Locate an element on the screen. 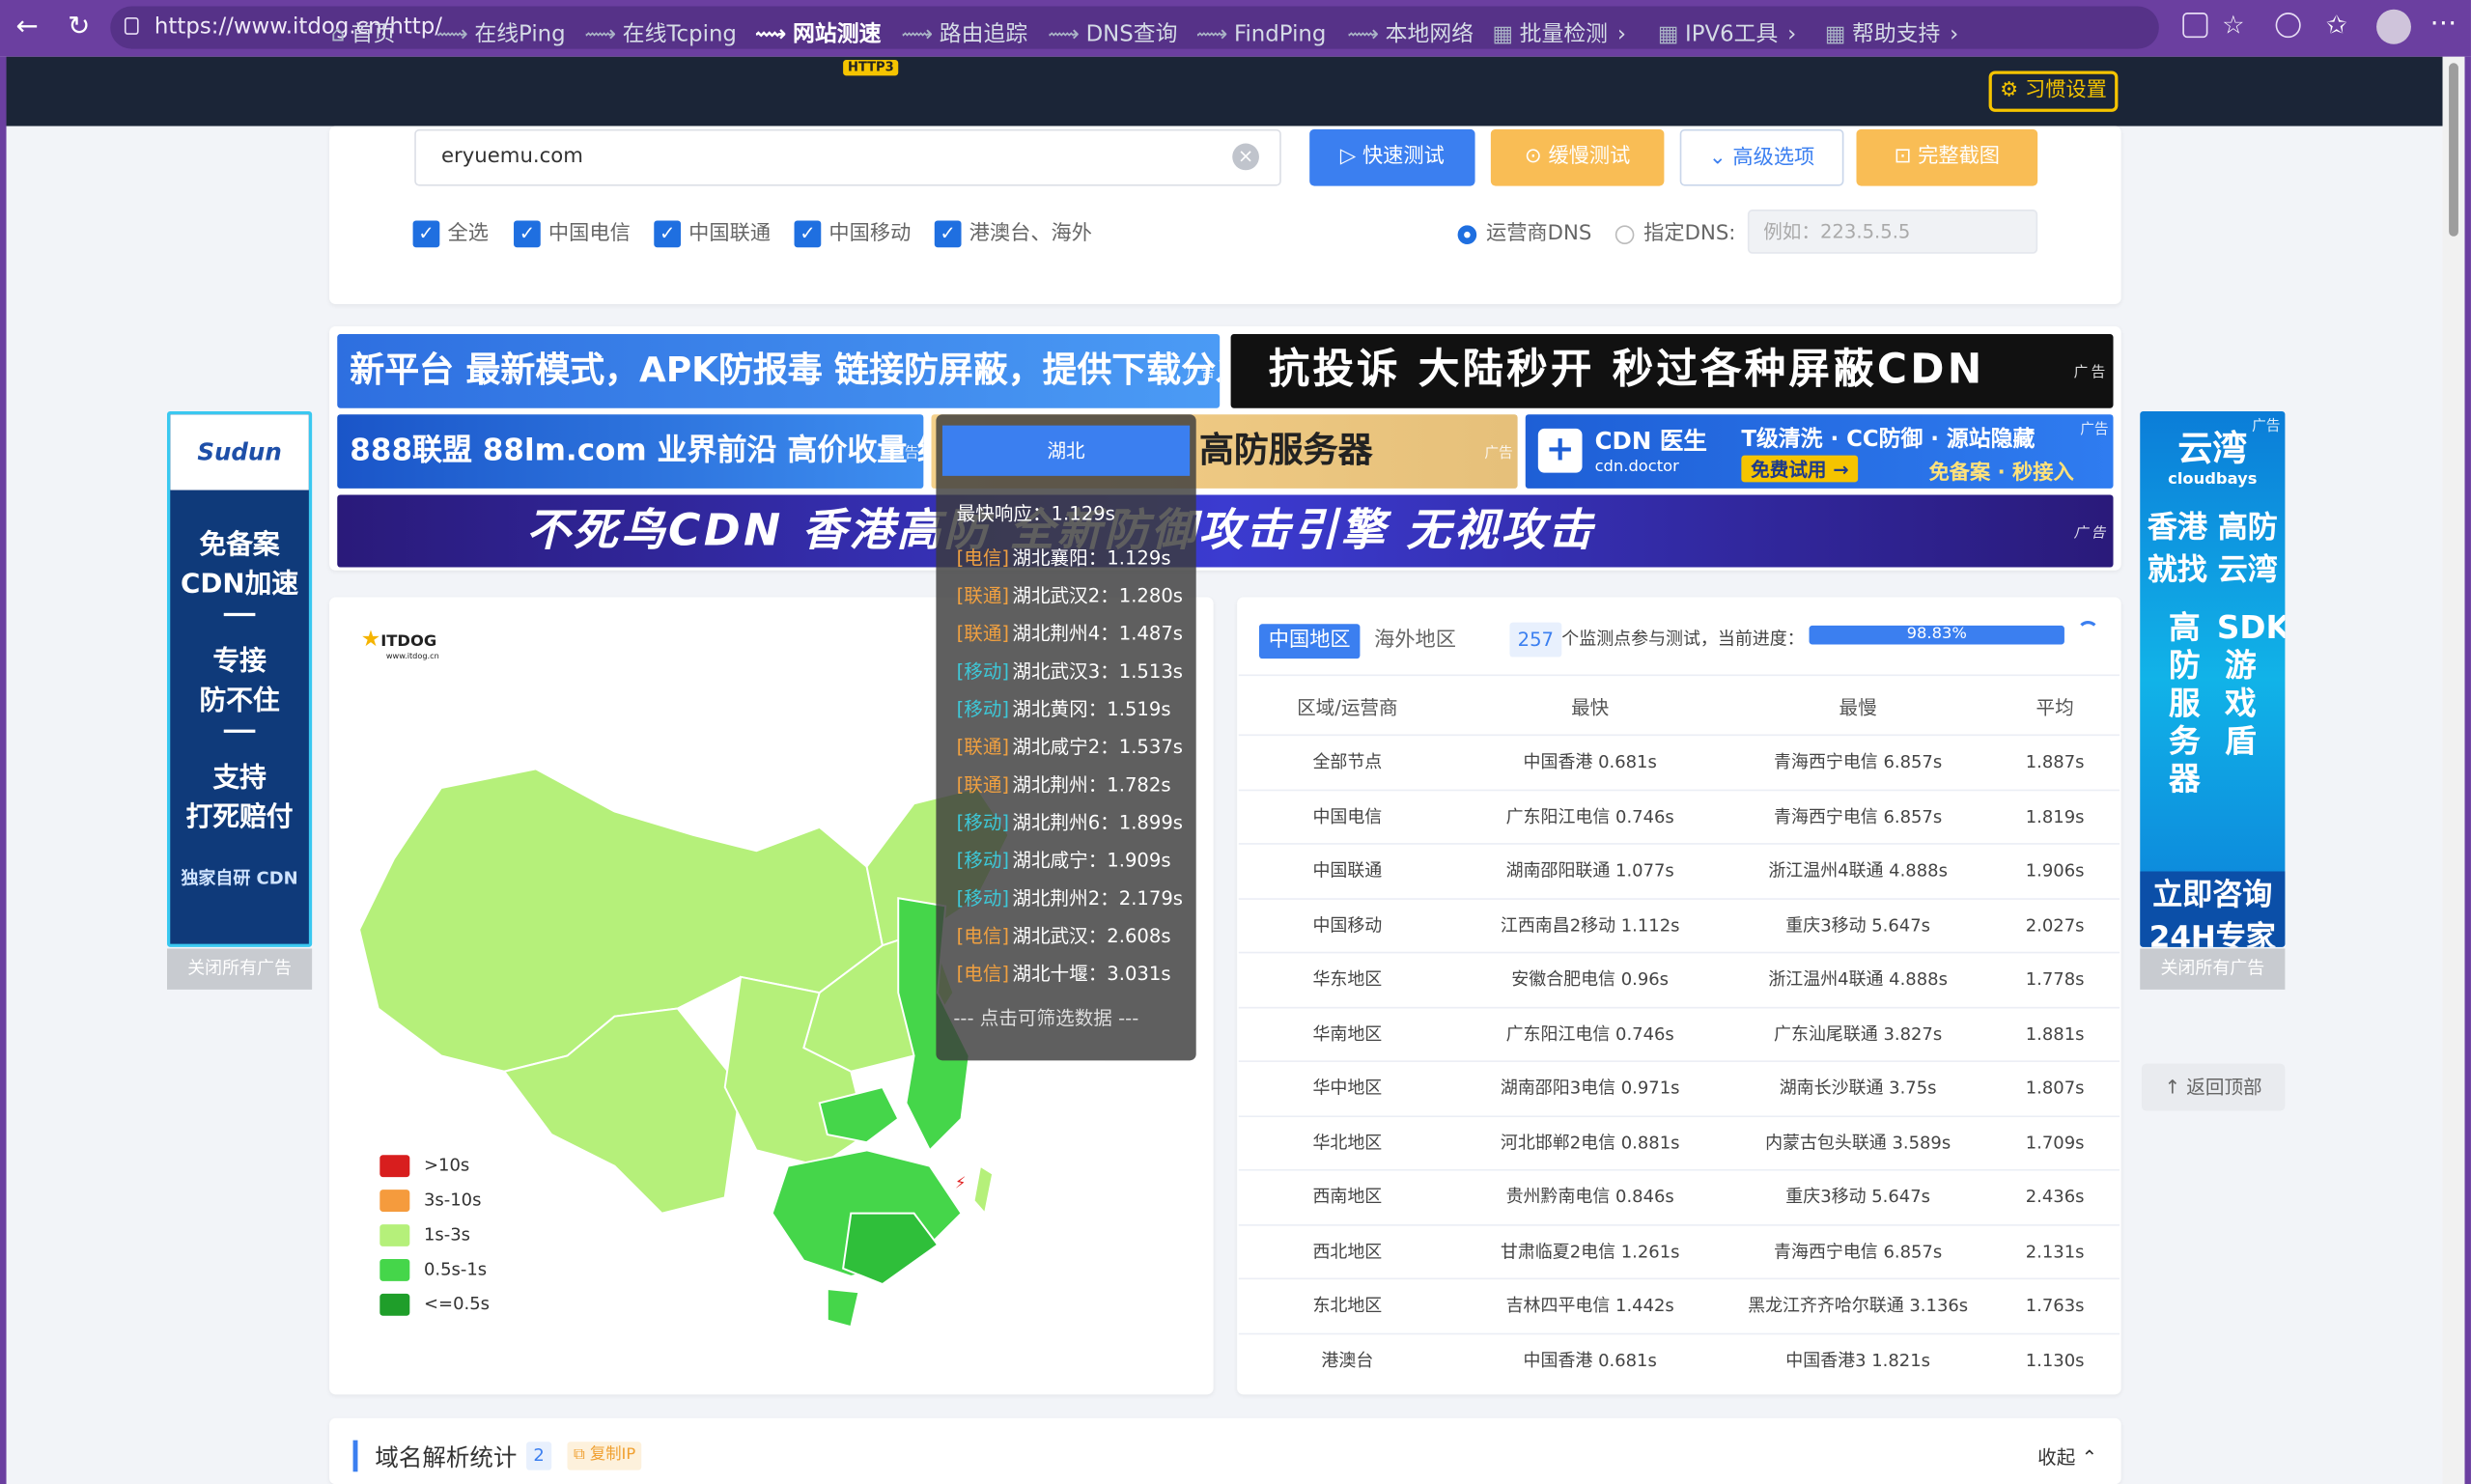 The image size is (2471, 1484). home-icon: ⌂ is located at coordinates (338, 34).